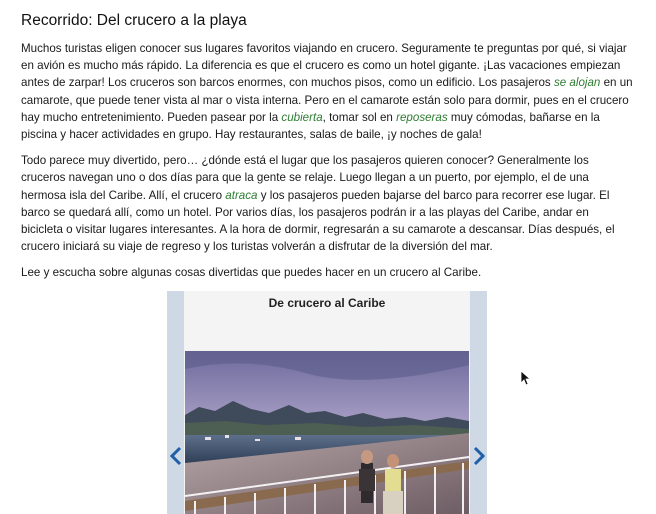  I want to click on vocab-word-cubierta: cubierta, so click(301, 117).